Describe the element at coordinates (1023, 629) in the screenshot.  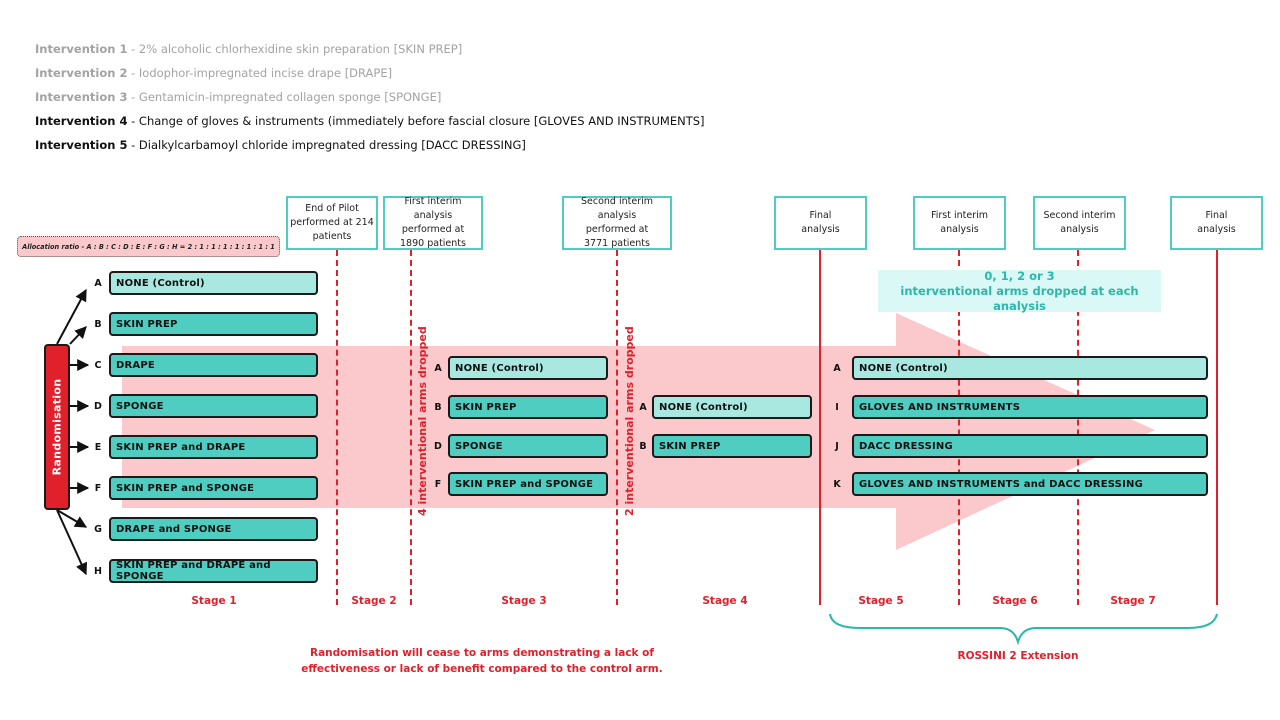
I see `extension-brace` at that location.